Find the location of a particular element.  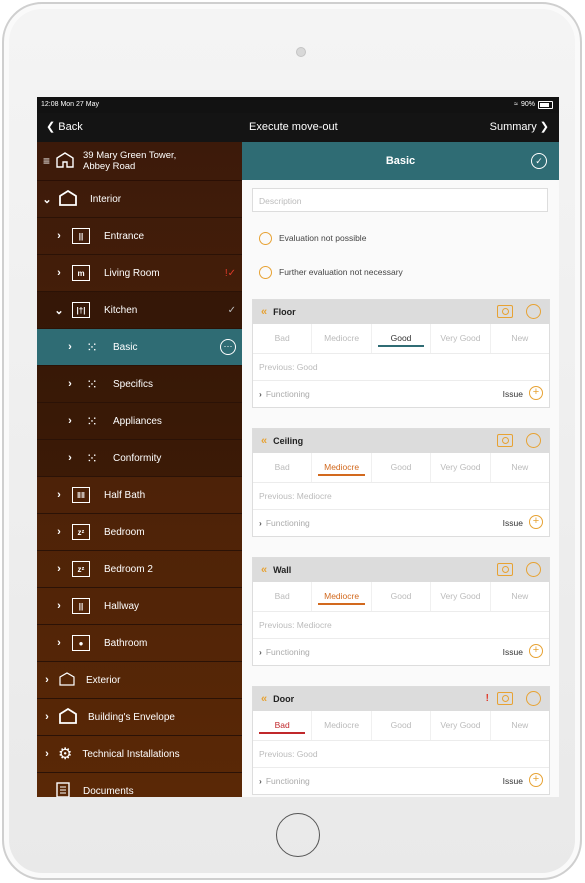

sidebar-item-bedroom: › zᶻ Bedroom is located at coordinates (139, 532).